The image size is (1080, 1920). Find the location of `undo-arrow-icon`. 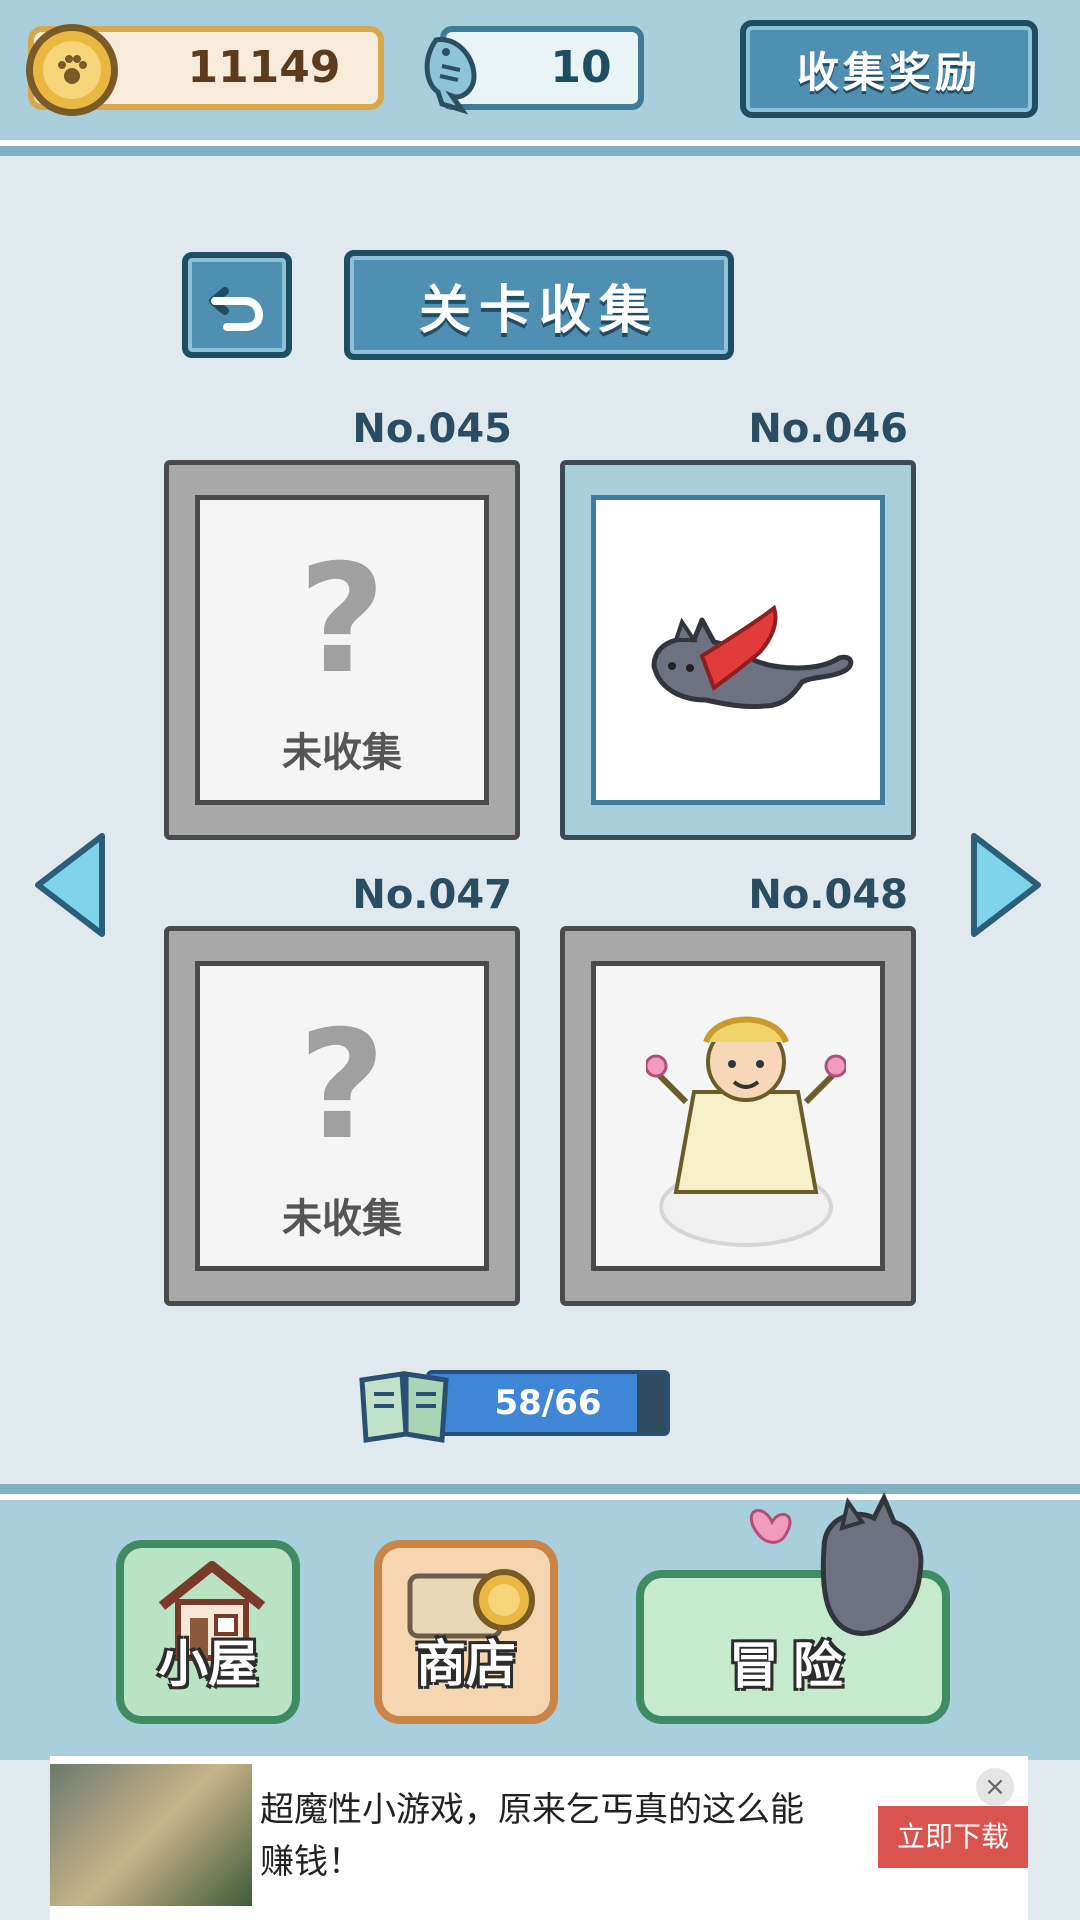

undo-arrow-icon is located at coordinates (236, 309).